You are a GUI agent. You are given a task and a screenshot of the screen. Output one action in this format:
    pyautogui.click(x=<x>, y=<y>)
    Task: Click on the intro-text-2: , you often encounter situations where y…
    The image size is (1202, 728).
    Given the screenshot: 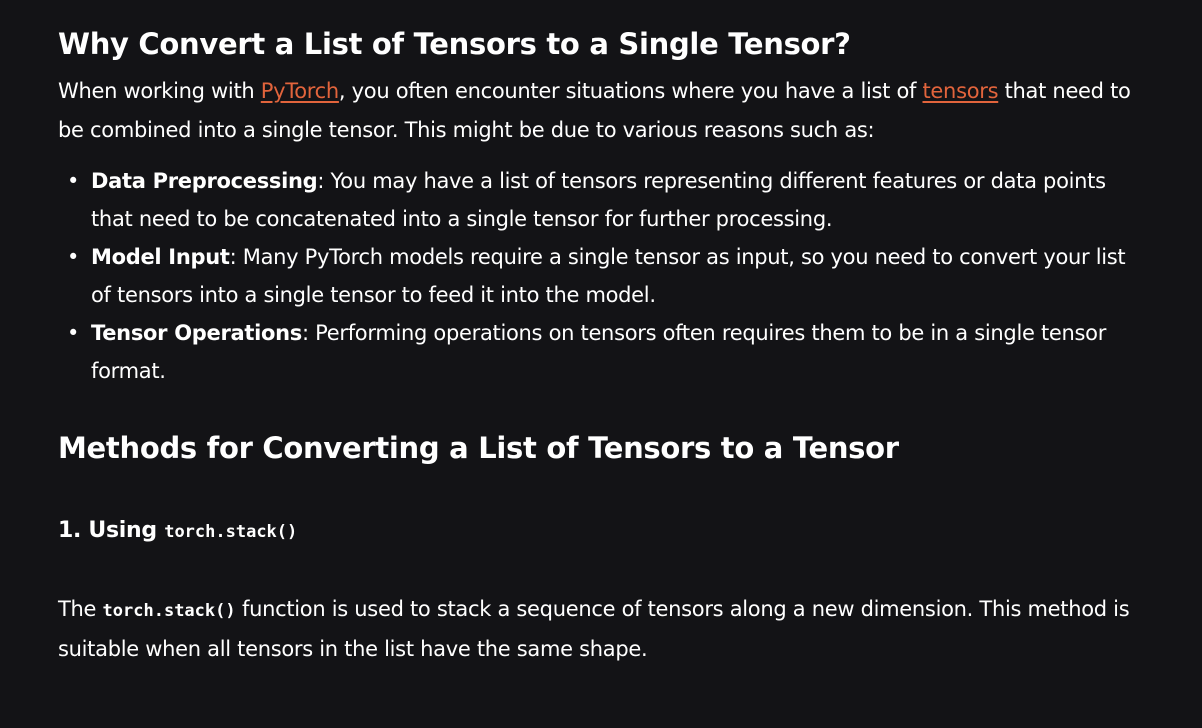 What is the action you would take?
    pyautogui.click(x=630, y=91)
    